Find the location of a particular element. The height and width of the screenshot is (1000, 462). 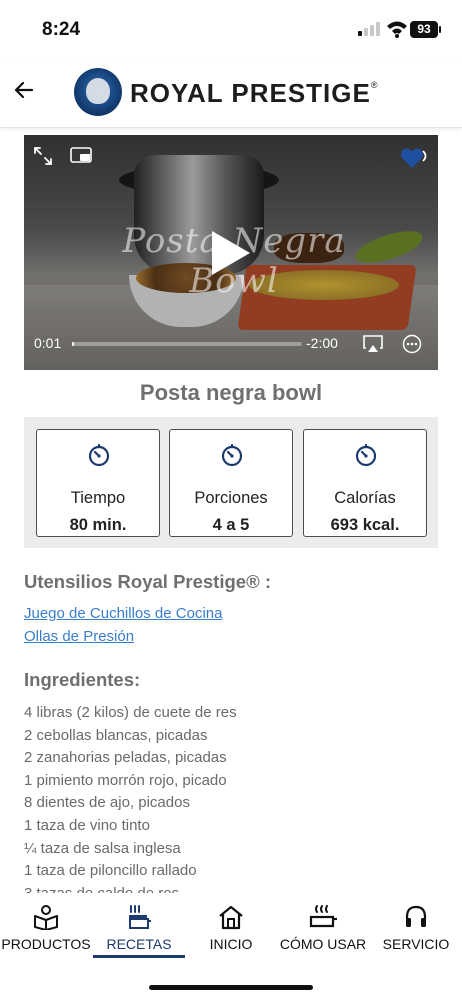

video-remaining-time: -2:00 is located at coordinates (322, 343).